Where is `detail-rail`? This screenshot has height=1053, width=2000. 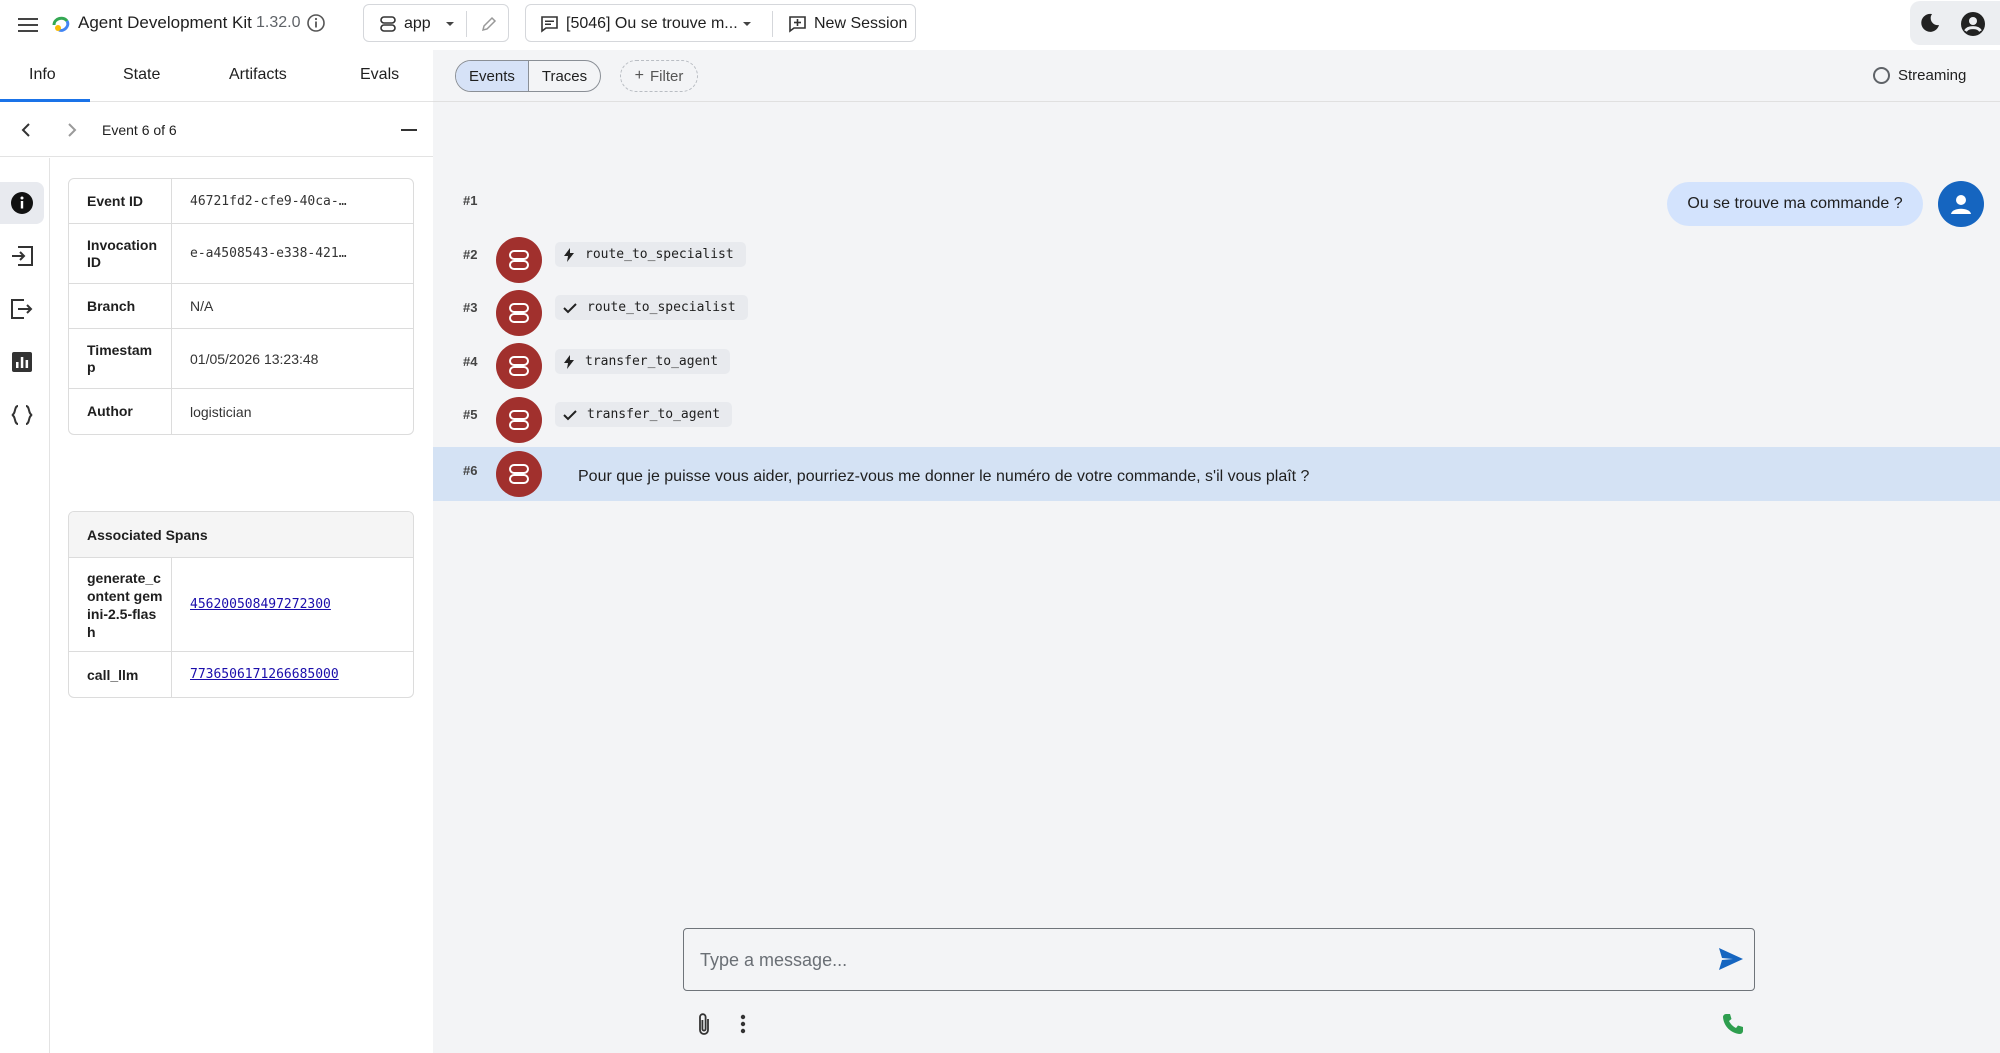 detail-rail is located at coordinates (25, 605).